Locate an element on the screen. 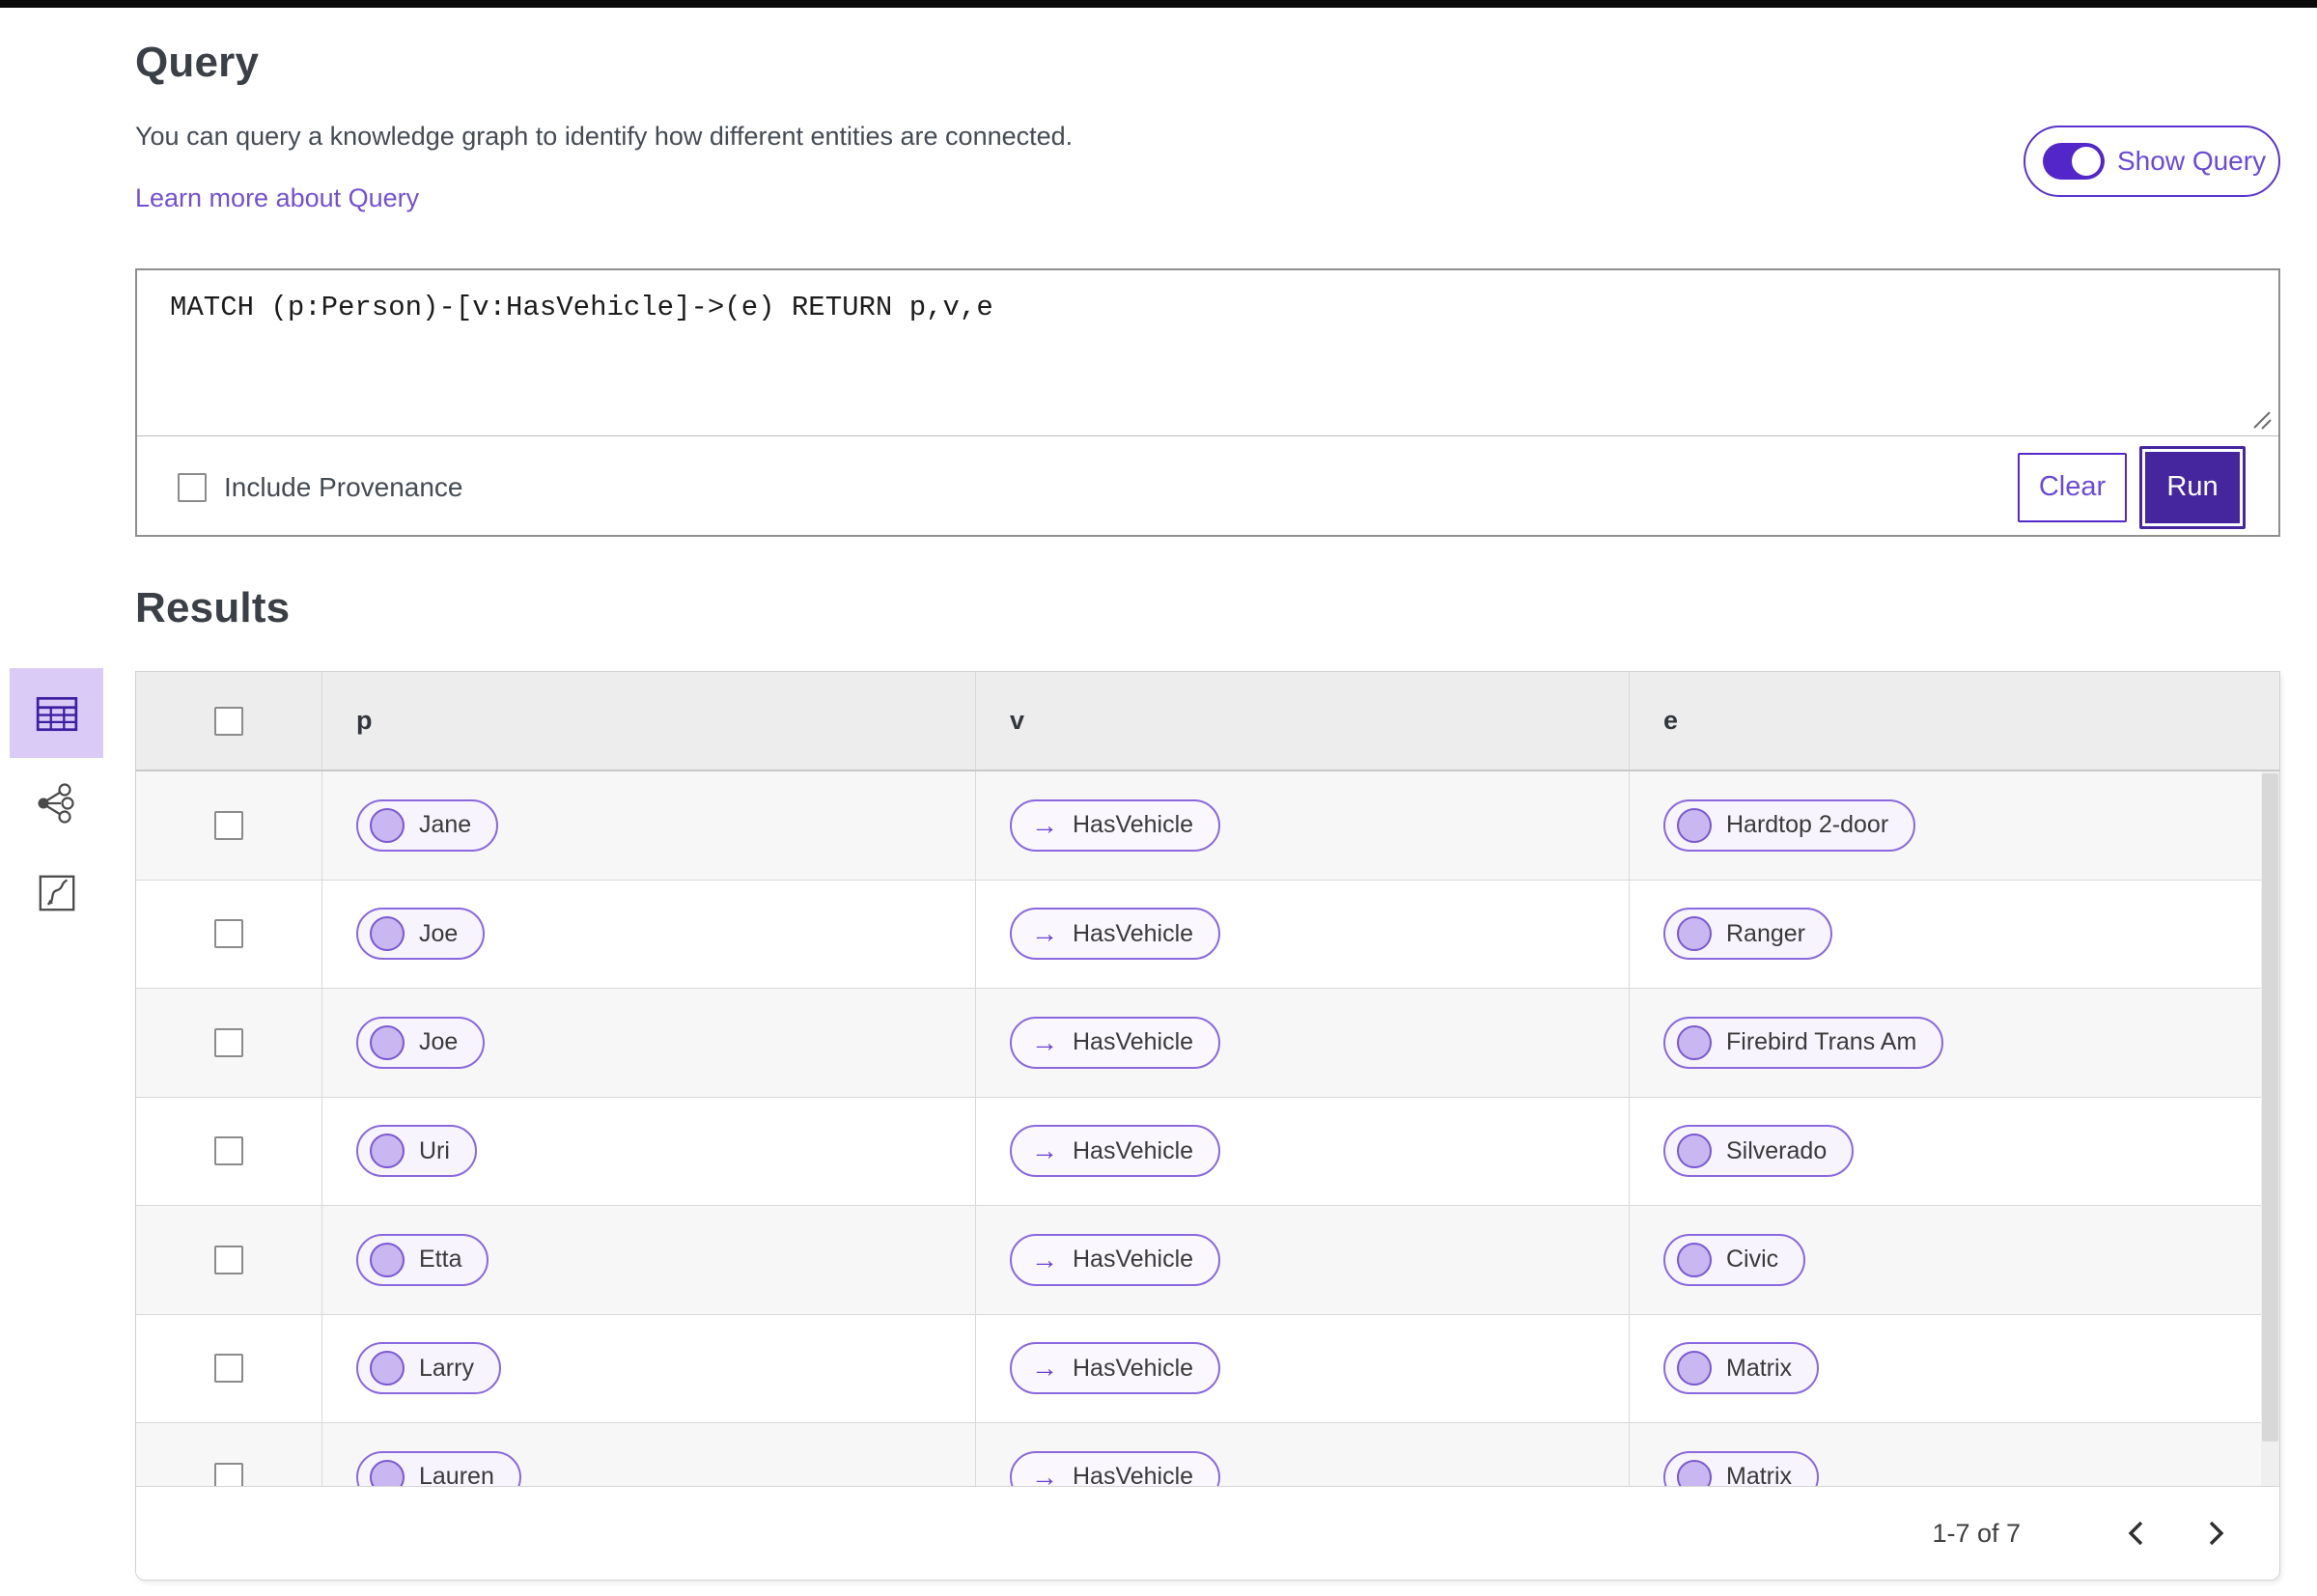 Image resolution: width=2317 pixels, height=1596 pixels. p-pill-label: Larry is located at coordinates (446, 1368).